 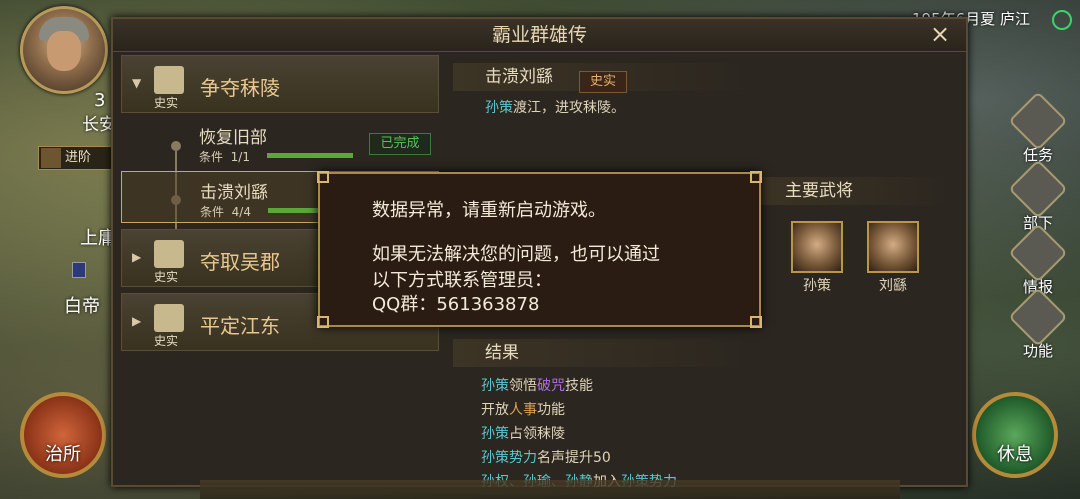 I want to click on subordinate-icon, so click(x=1038, y=189).